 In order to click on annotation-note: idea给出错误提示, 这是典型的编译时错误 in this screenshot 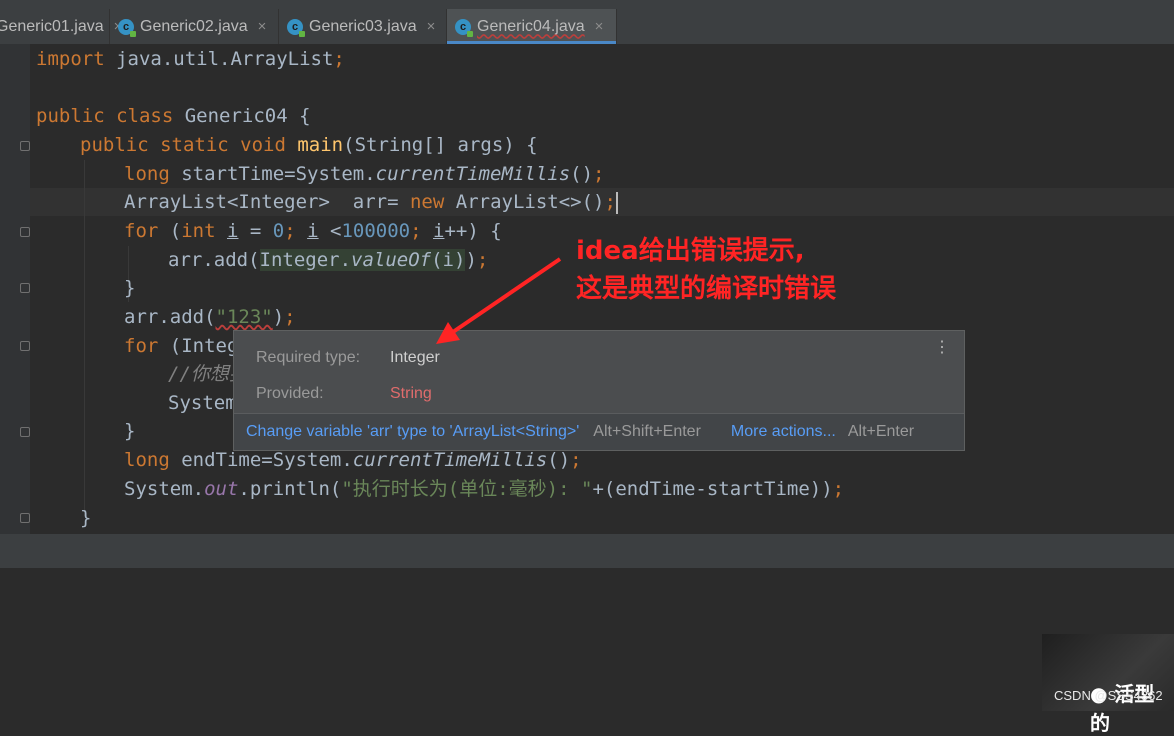, I will do `click(706, 270)`.